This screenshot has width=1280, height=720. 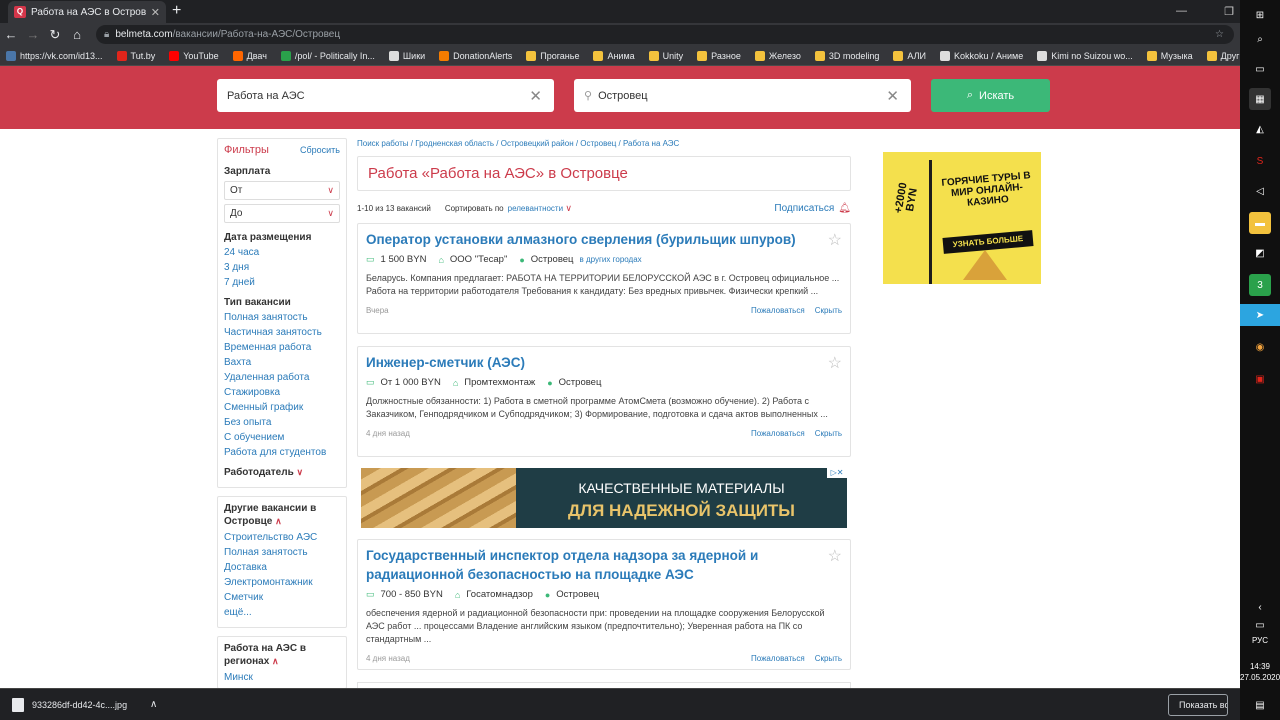 What do you see at coordinates (87, 12) in the screenshot?
I see `browser-tab: Q Работа на АЭС в Островце, 10 · ✕` at bounding box center [87, 12].